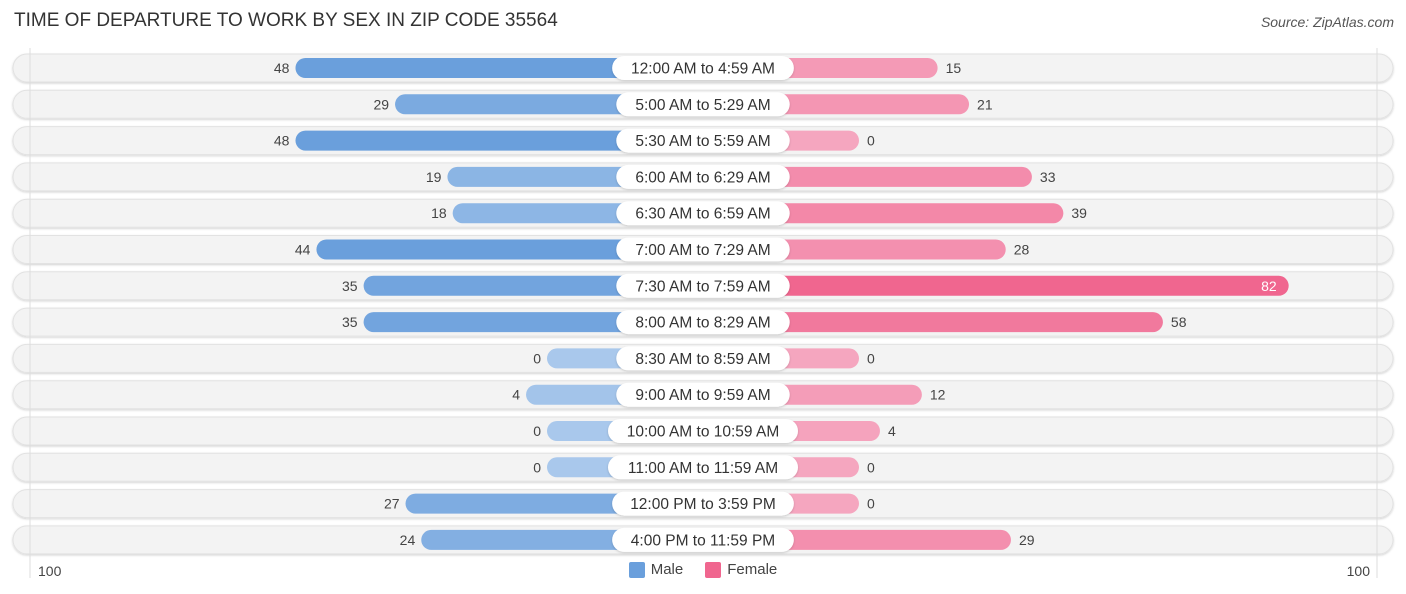  What do you see at coordinates (954, 68) in the screenshot?
I see `value-label-female: 15` at bounding box center [954, 68].